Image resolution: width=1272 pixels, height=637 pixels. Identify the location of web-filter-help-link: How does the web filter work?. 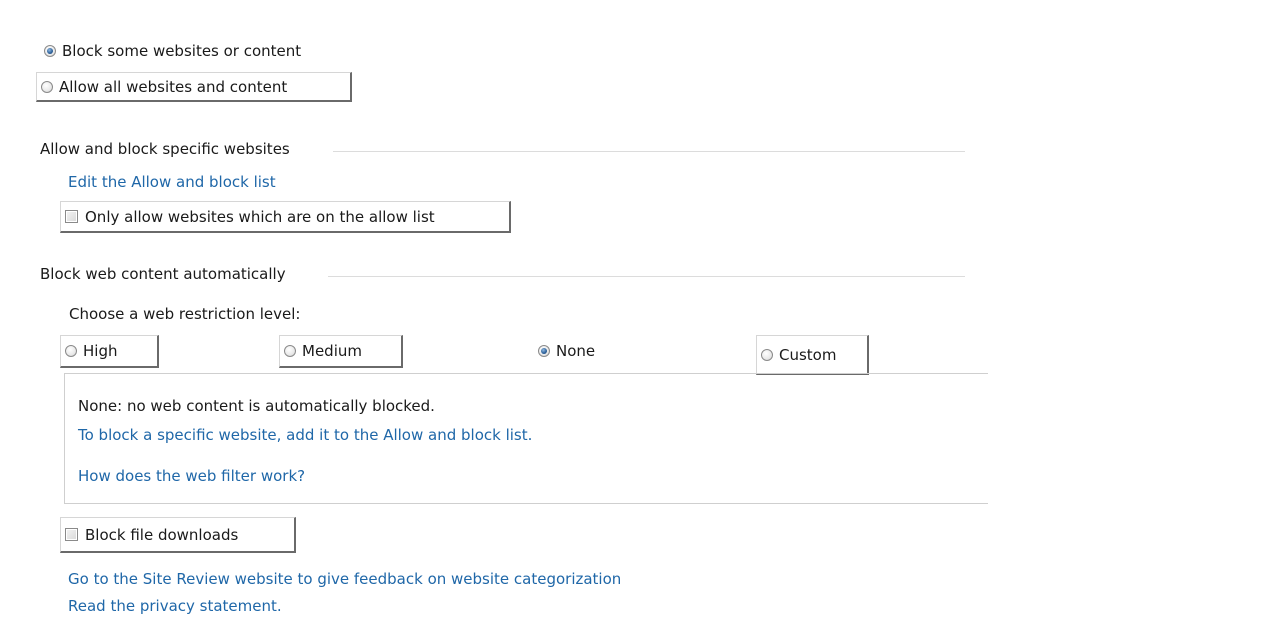
(191, 476).